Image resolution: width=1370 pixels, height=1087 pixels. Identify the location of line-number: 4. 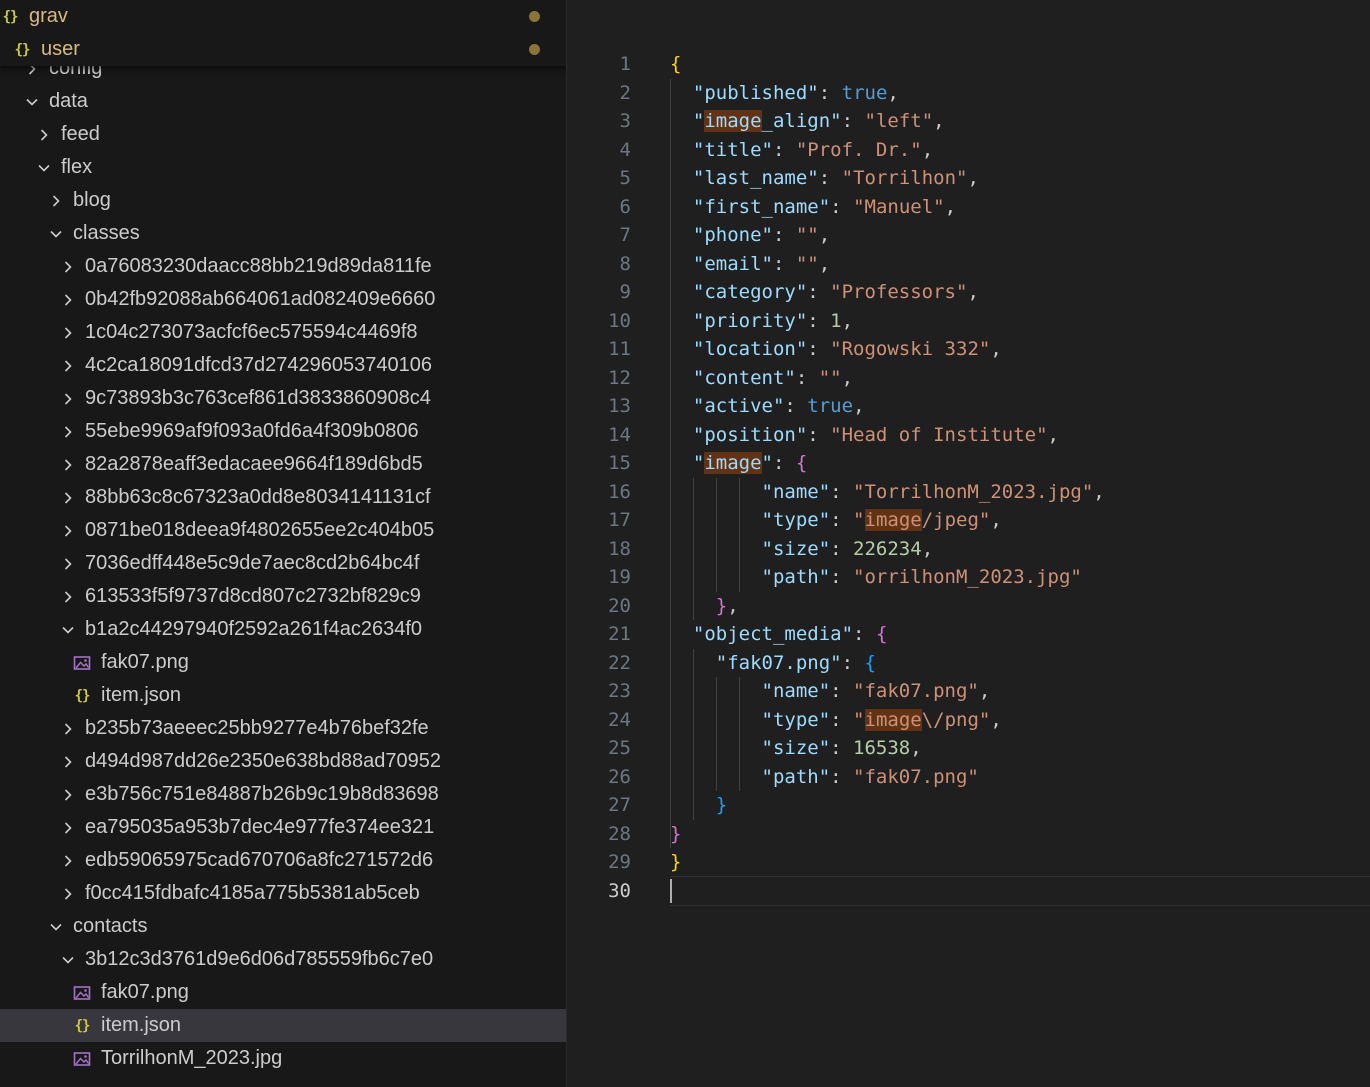
(625, 149).